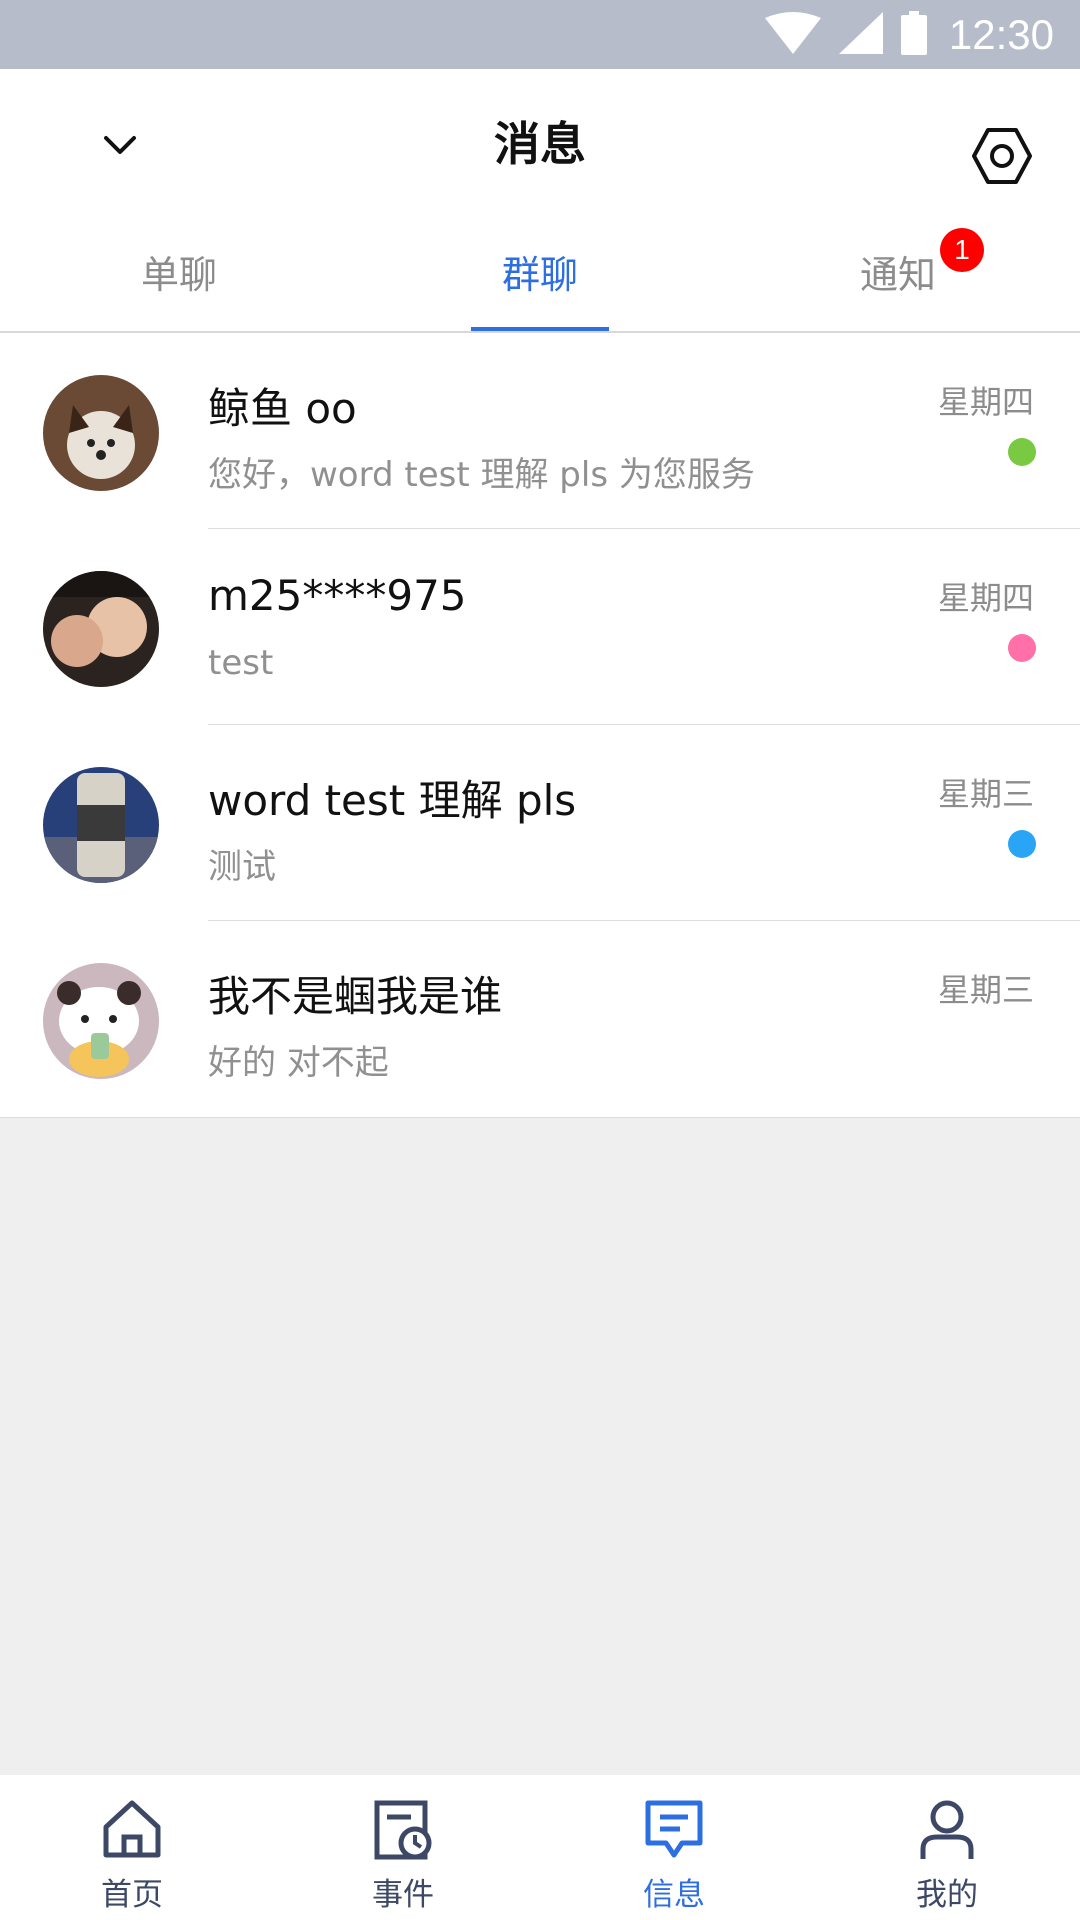 This screenshot has height=1920, width=1080. I want to click on user-icon, so click(947, 1829).